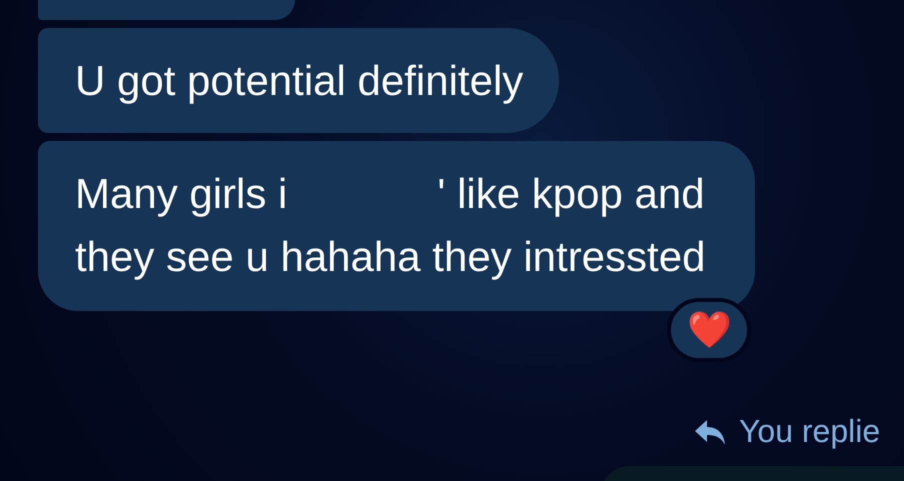 The image size is (904, 481). I want to click on reply-label: You replie, so click(809, 431).